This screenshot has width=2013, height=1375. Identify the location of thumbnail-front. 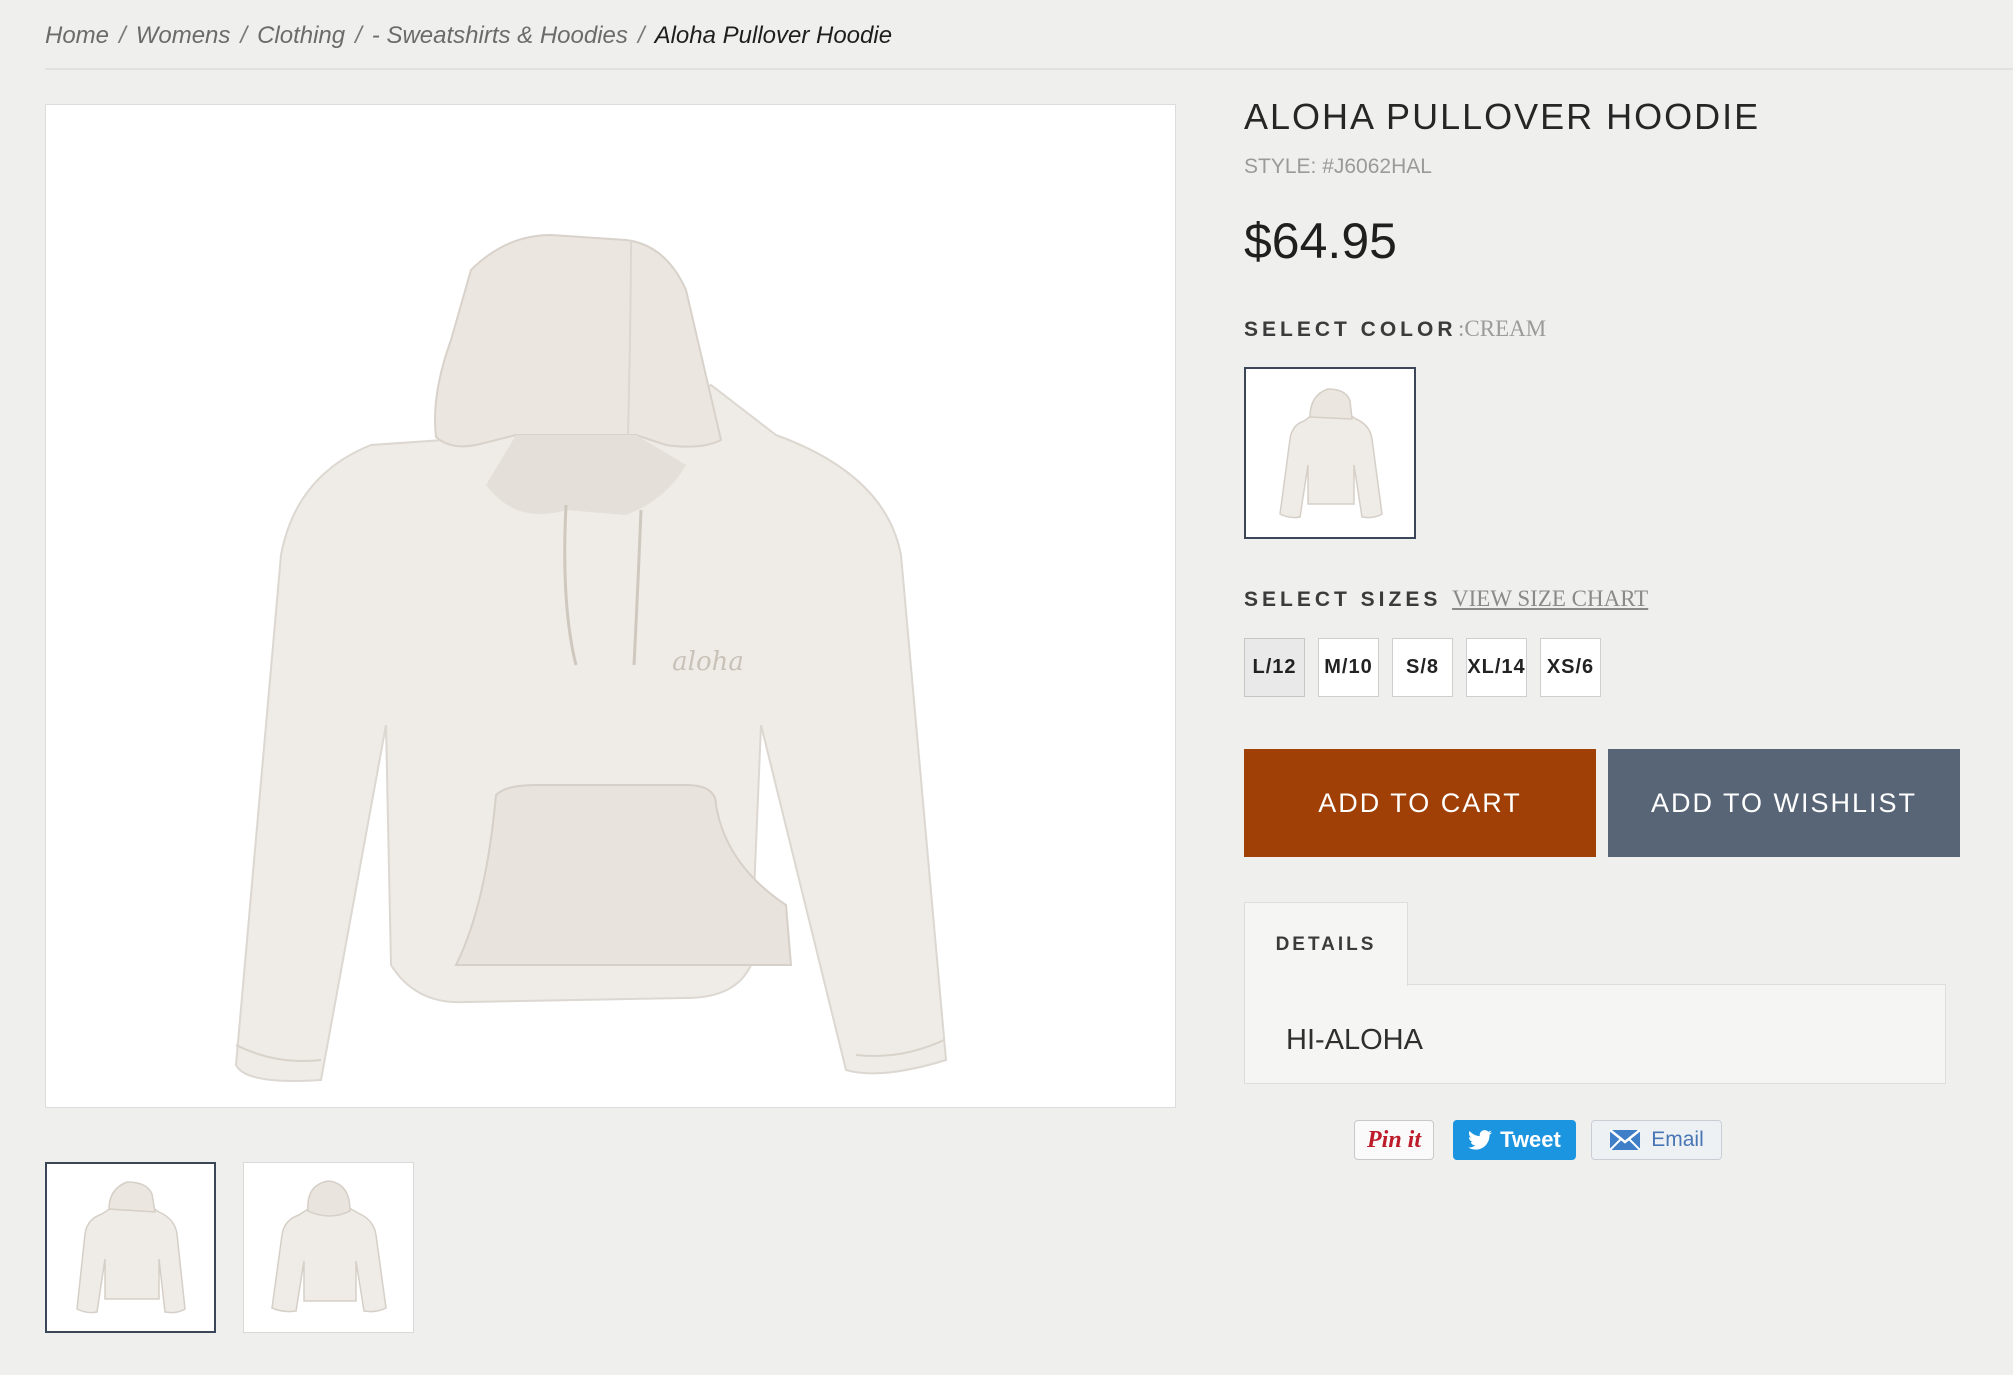
(130, 1247).